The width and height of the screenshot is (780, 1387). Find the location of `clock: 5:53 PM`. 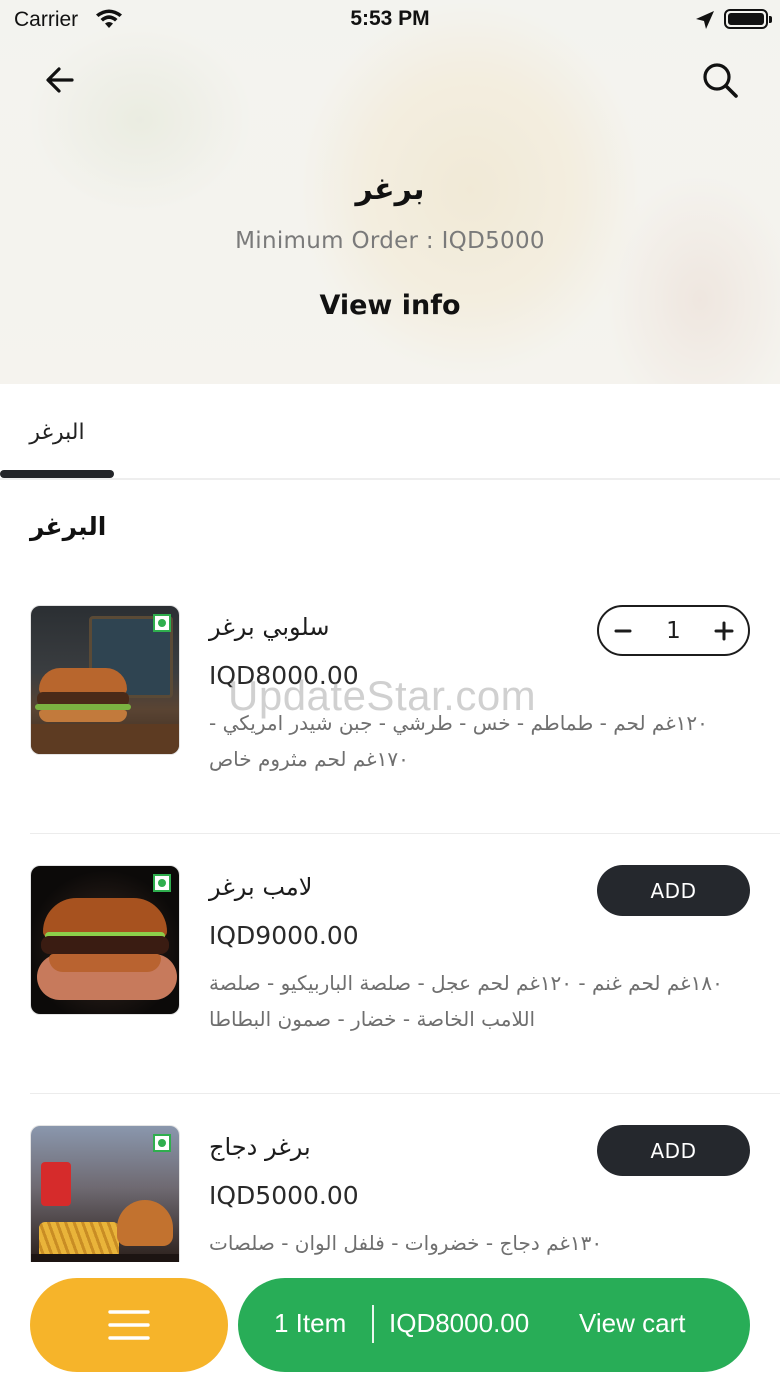

clock: 5:53 PM is located at coordinates (390, 18).